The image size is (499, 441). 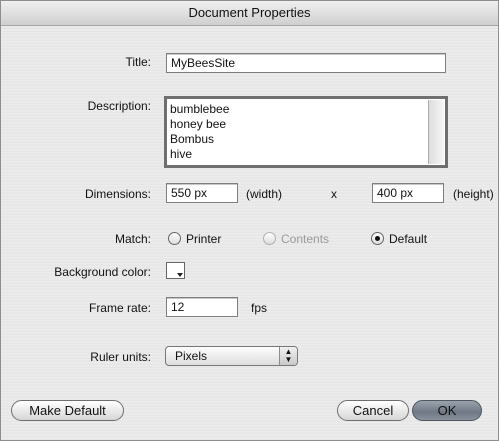 I want to click on match-default-radio, so click(x=377, y=238).